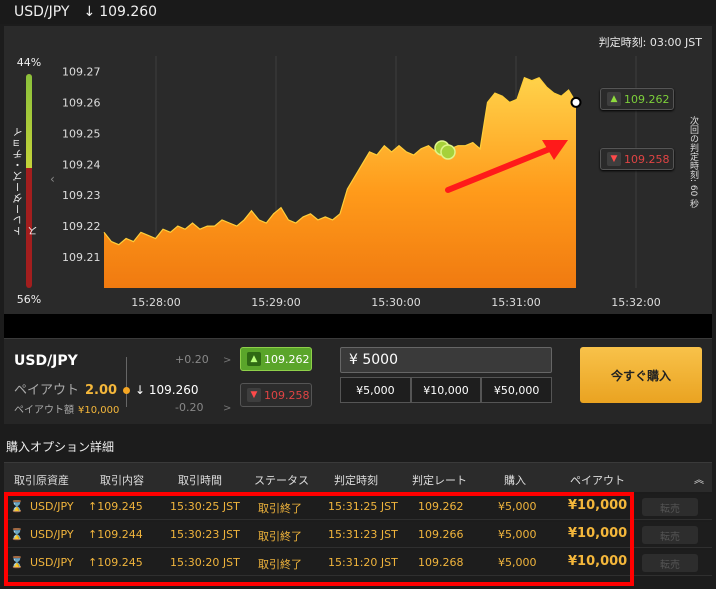 This screenshot has height=589, width=716. Describe the element at coordinates (597, 480) in the screenshot. I see `col-payout: ペイアウト` at that location.